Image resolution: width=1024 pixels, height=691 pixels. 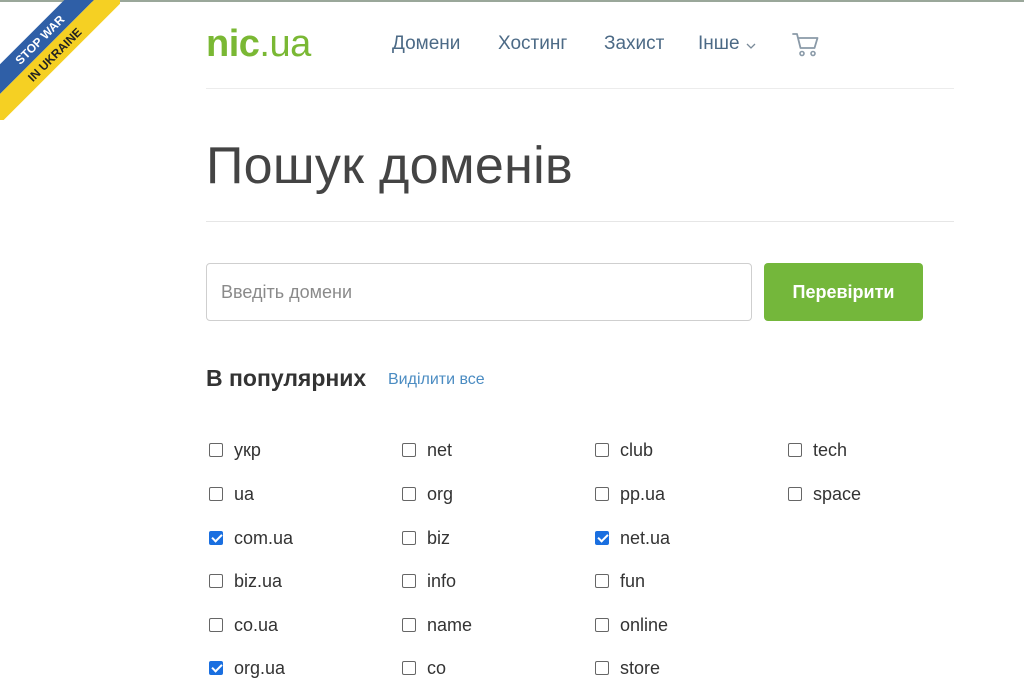 I want to click on tld-option: укр, so click(x=235, y=450).